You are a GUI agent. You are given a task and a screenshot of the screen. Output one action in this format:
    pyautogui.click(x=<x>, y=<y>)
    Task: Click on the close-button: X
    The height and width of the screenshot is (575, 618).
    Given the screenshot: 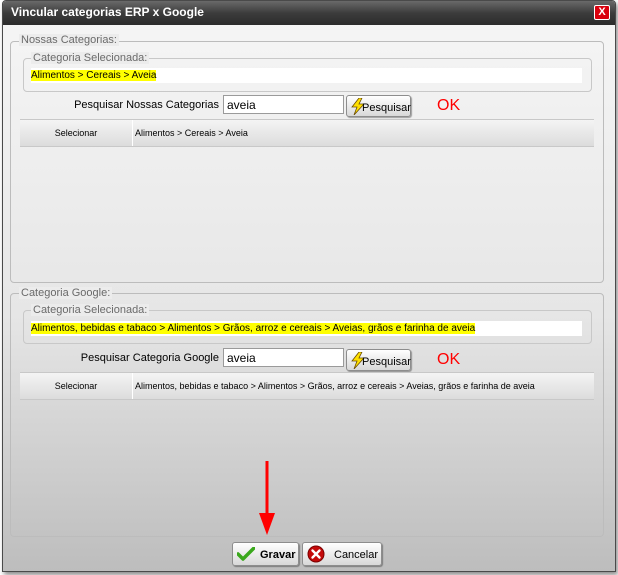 What is the action you would take?
    pyautogui.click(x=602, y=12)
    